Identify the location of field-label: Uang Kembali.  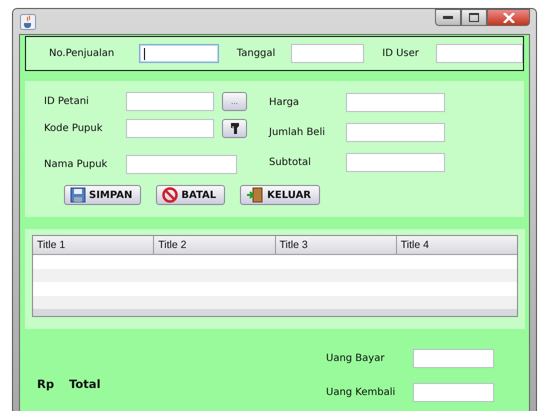
(361, 392).